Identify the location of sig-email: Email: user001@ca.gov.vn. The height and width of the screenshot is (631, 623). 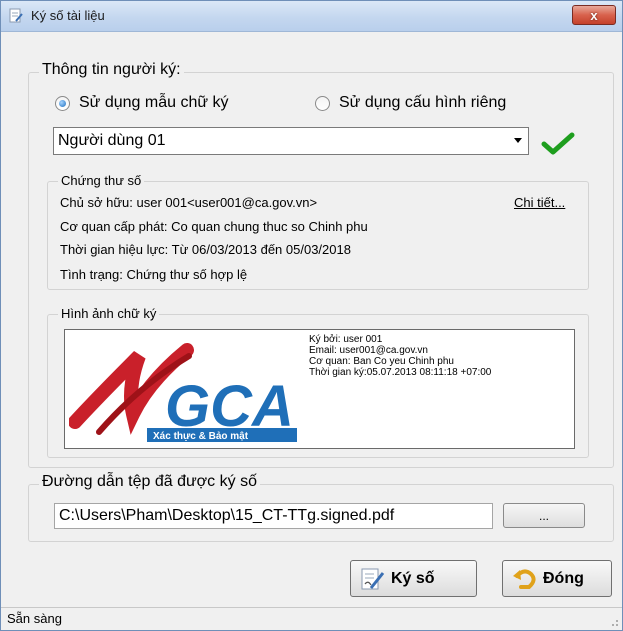
(368, 350).